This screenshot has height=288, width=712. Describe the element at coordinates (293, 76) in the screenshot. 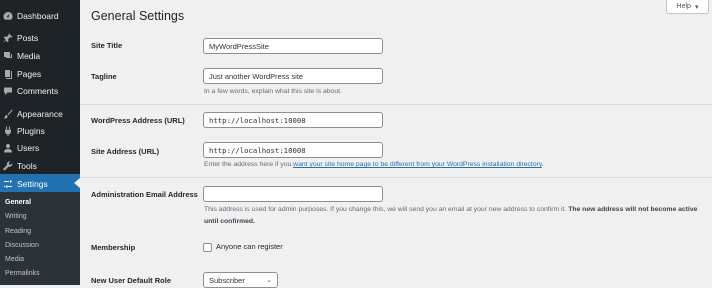

I see `tagline-input: Just another WordPress site` at that location.